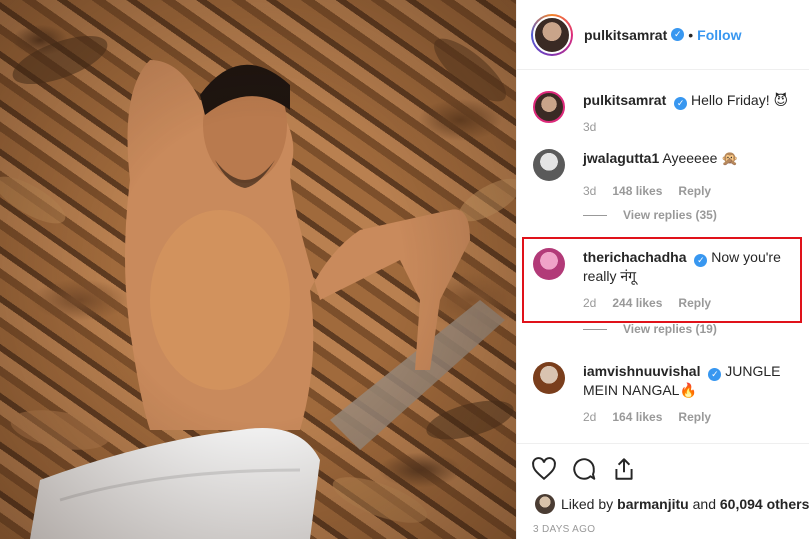  Describe the element at coordinates (670, 215) in the screenshot. I see `view-replies-label: View replies (35)` at that location.